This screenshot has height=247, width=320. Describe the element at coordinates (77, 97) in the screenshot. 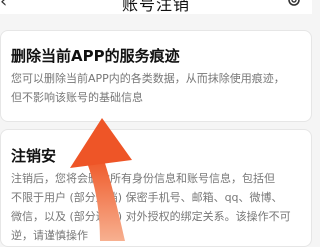

I see `description-line: 但不影响该账号的基础信息` at that location.